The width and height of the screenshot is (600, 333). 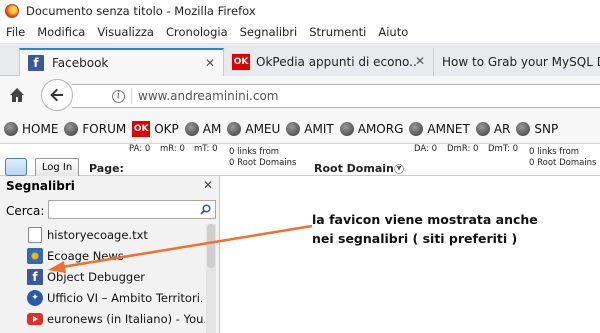 I want to click on bookmark-amorg: AMORG, so click(x=371, y=128).